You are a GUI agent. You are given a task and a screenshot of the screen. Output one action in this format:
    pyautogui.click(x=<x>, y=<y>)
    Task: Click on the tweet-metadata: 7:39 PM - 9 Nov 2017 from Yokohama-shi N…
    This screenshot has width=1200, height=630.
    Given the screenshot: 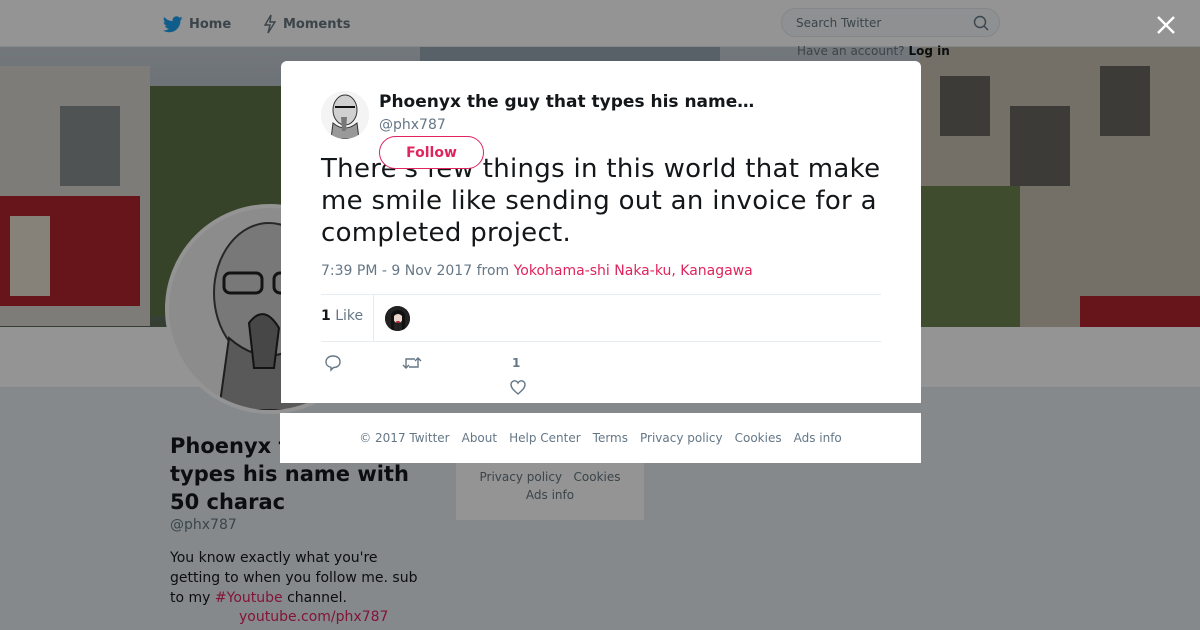 What is the action you would take?
    pyautogui.click(x=537, y=271)
    